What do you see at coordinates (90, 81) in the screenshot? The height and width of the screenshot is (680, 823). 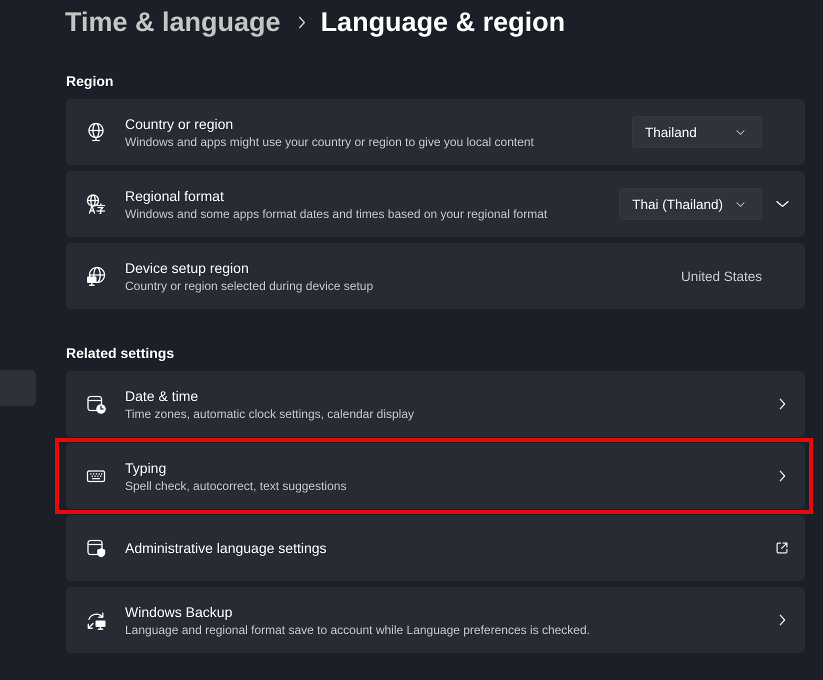 I see `section-heading: Region` at bounding box center [90, 81].